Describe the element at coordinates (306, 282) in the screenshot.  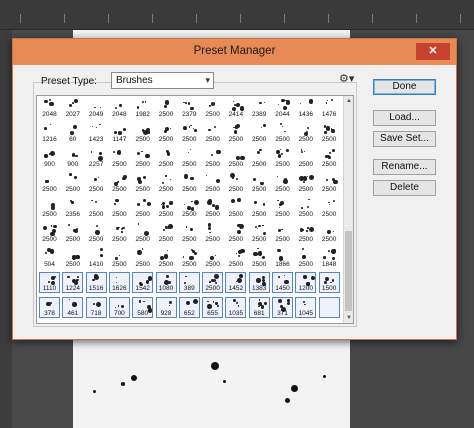
I see `brush-preset: 1200` at that location.